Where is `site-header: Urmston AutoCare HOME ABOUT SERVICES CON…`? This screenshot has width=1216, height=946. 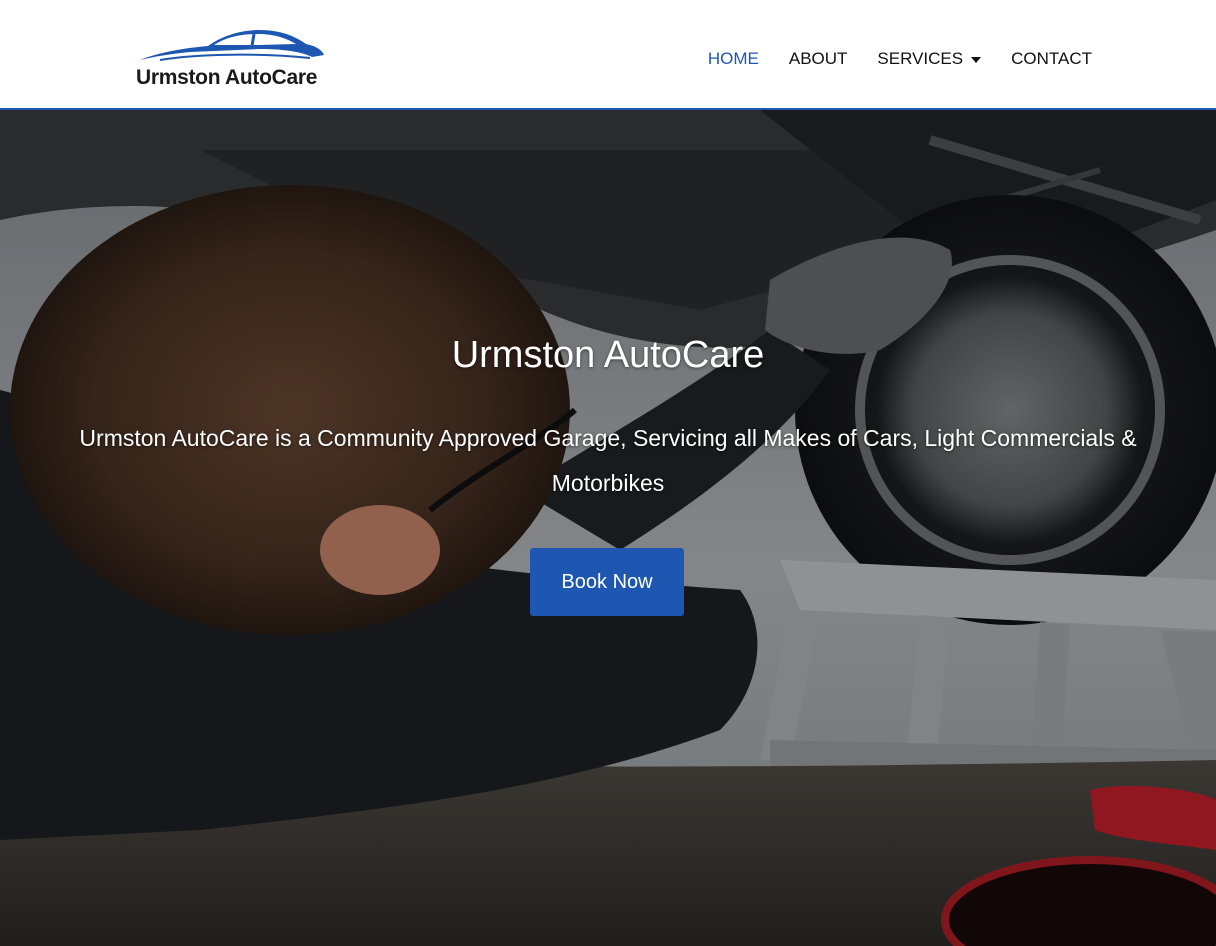 site-header: Urmston AutoCare HOME ABOUT SERVICES CON… is located at coordinates (608, 55).